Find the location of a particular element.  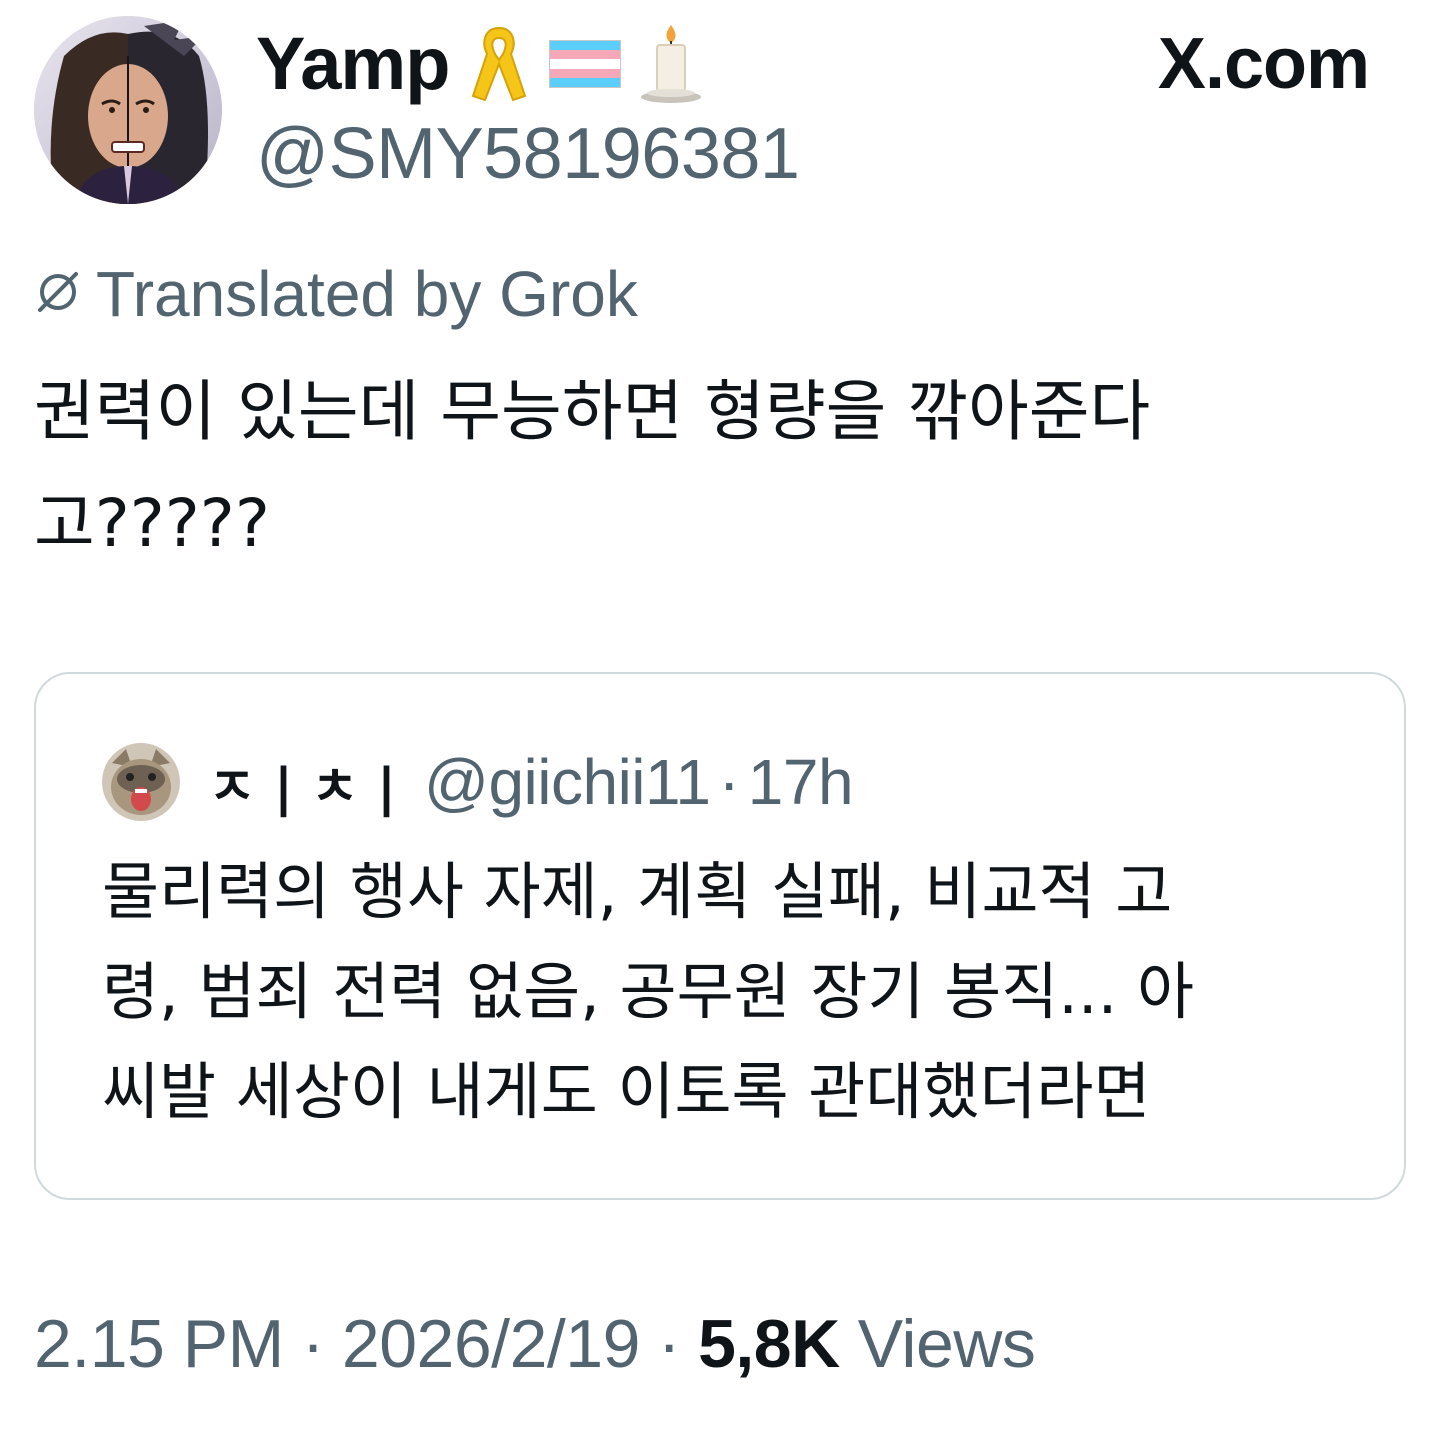

author-display-name: Yamp is located at coordinates (353, 64).